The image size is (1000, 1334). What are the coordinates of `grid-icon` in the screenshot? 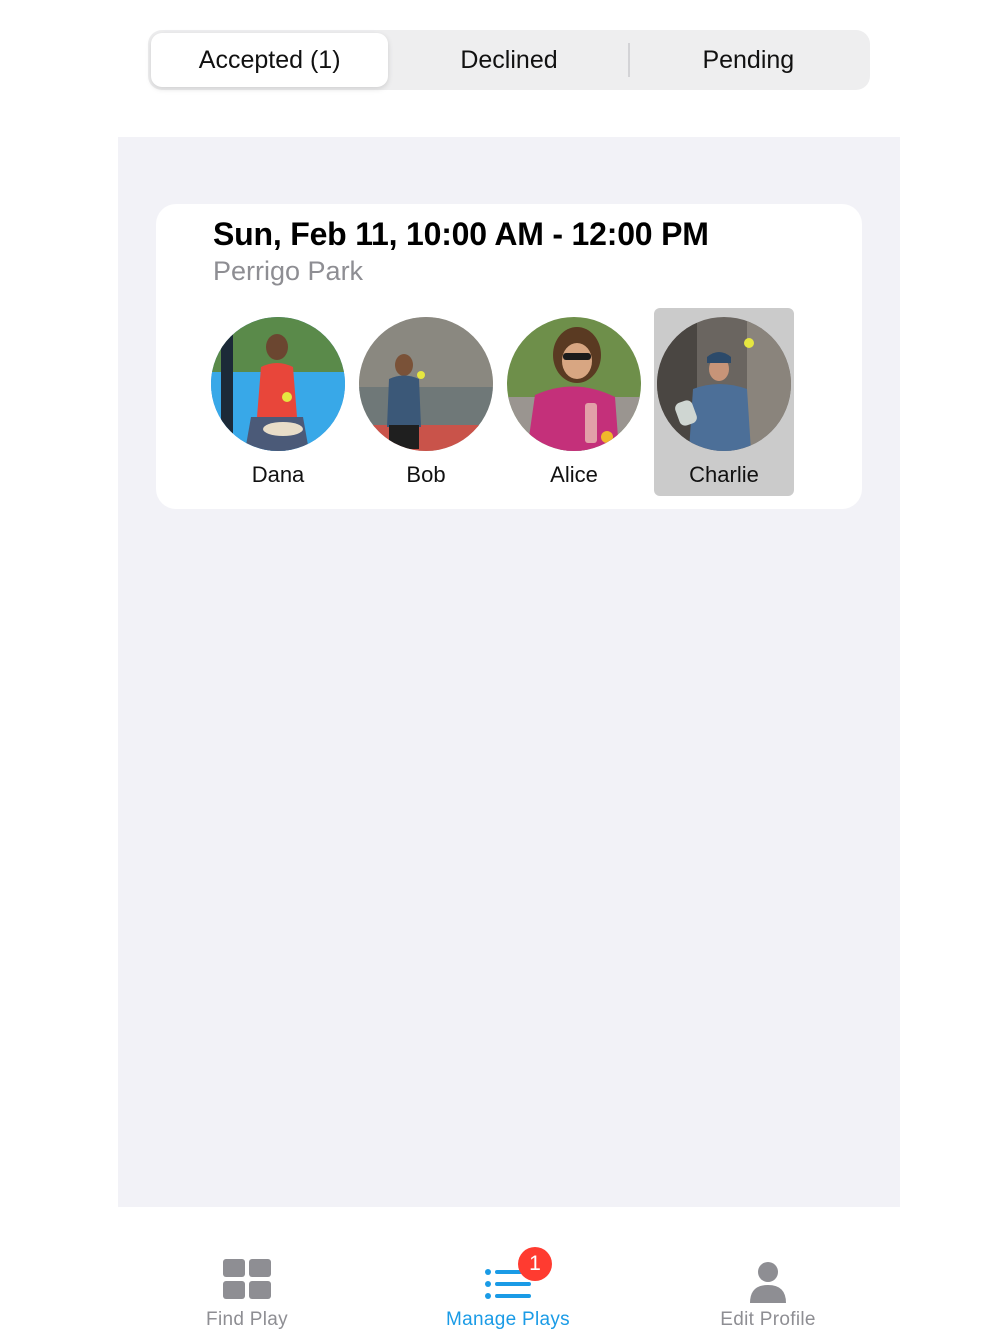 It's located at (247, 1280).